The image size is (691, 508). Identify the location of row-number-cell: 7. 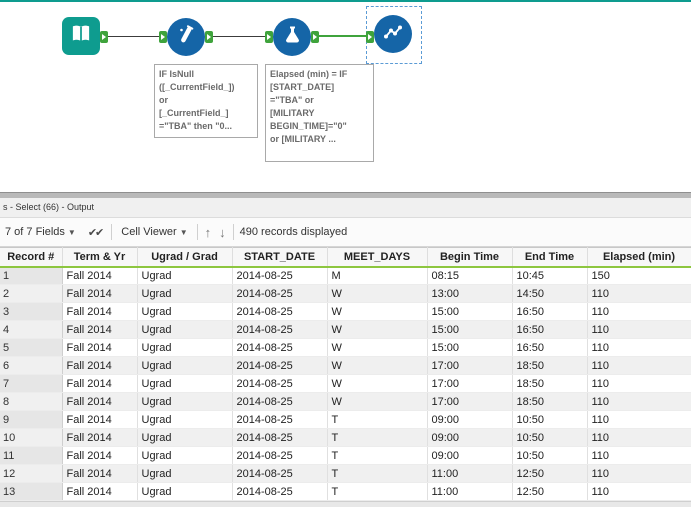
(31, 383).